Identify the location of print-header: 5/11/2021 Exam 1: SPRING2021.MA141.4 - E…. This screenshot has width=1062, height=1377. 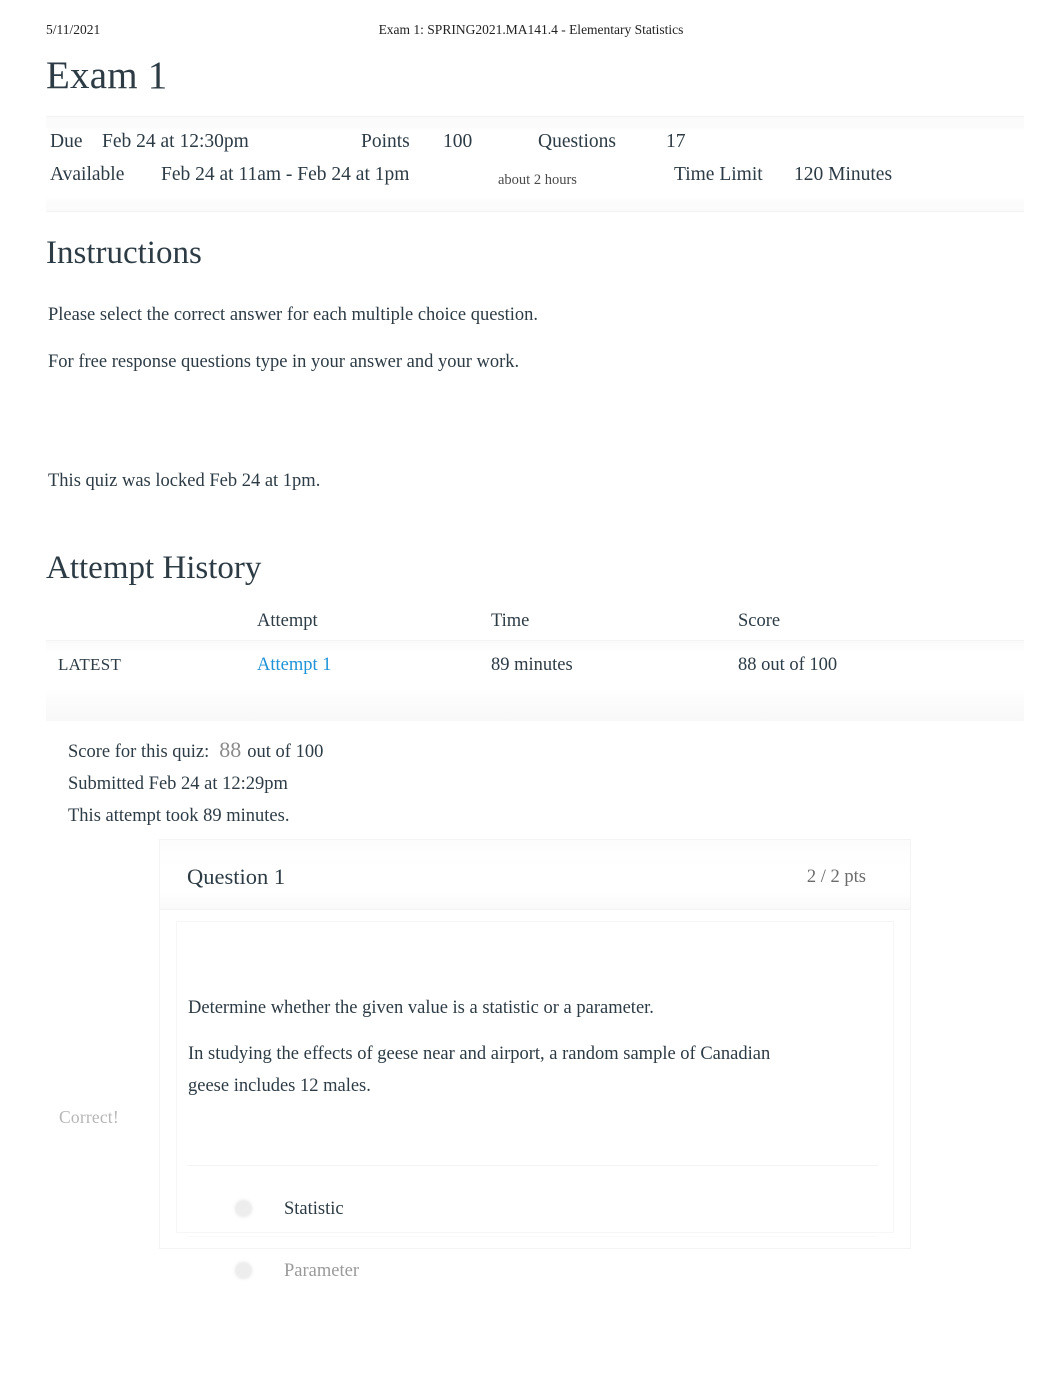
(531, 33).